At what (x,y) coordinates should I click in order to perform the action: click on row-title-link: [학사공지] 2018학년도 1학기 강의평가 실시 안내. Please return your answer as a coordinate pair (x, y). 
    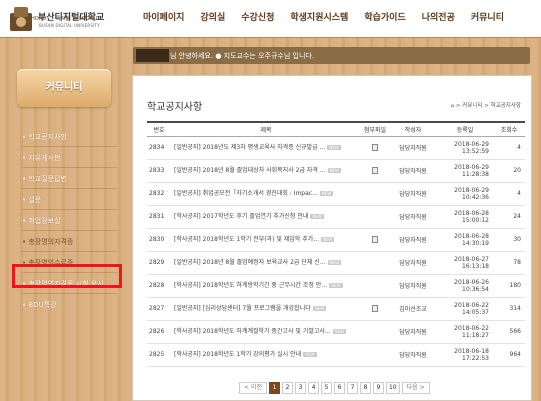
    Looking at the image, I should click on (237, 354).